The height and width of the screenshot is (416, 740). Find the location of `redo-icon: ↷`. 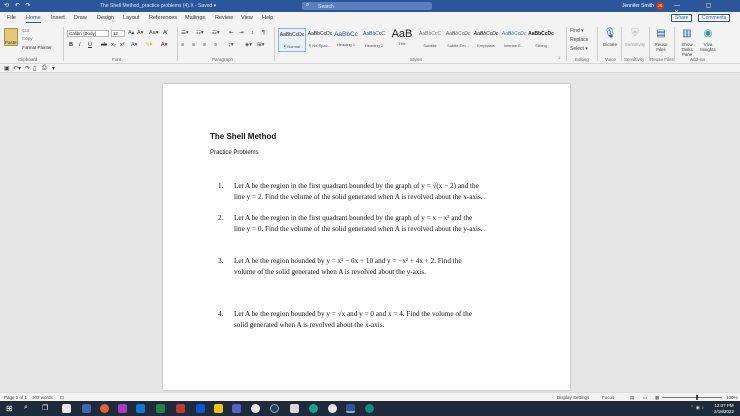

redo-icon: ↷ is located at coordinates (27, 68).